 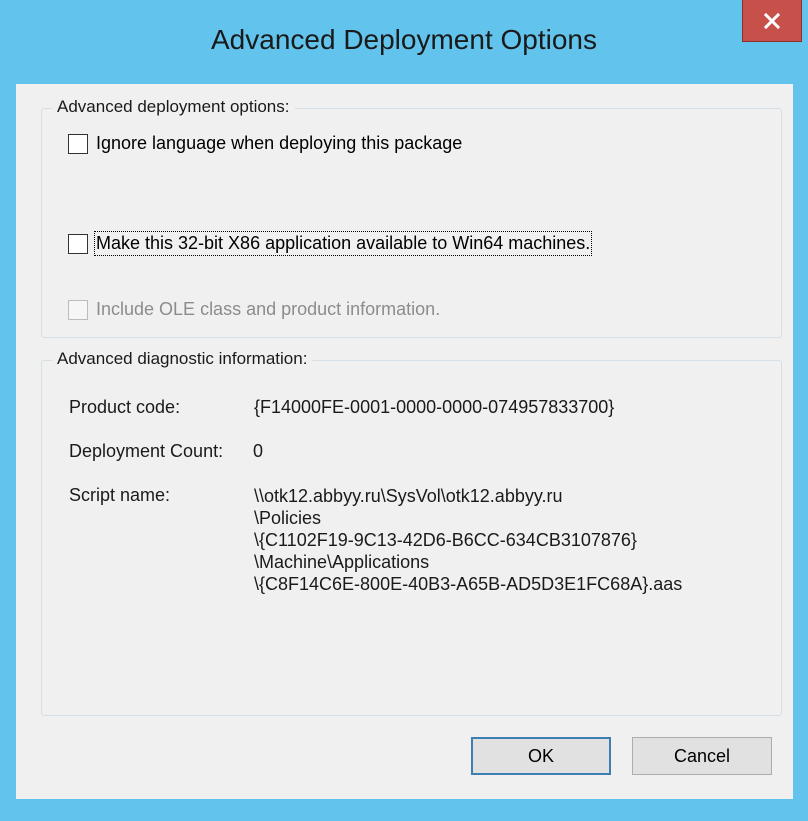 I want to click on title-bar: Advanced Deployment Options, so click(x=404, y=42).